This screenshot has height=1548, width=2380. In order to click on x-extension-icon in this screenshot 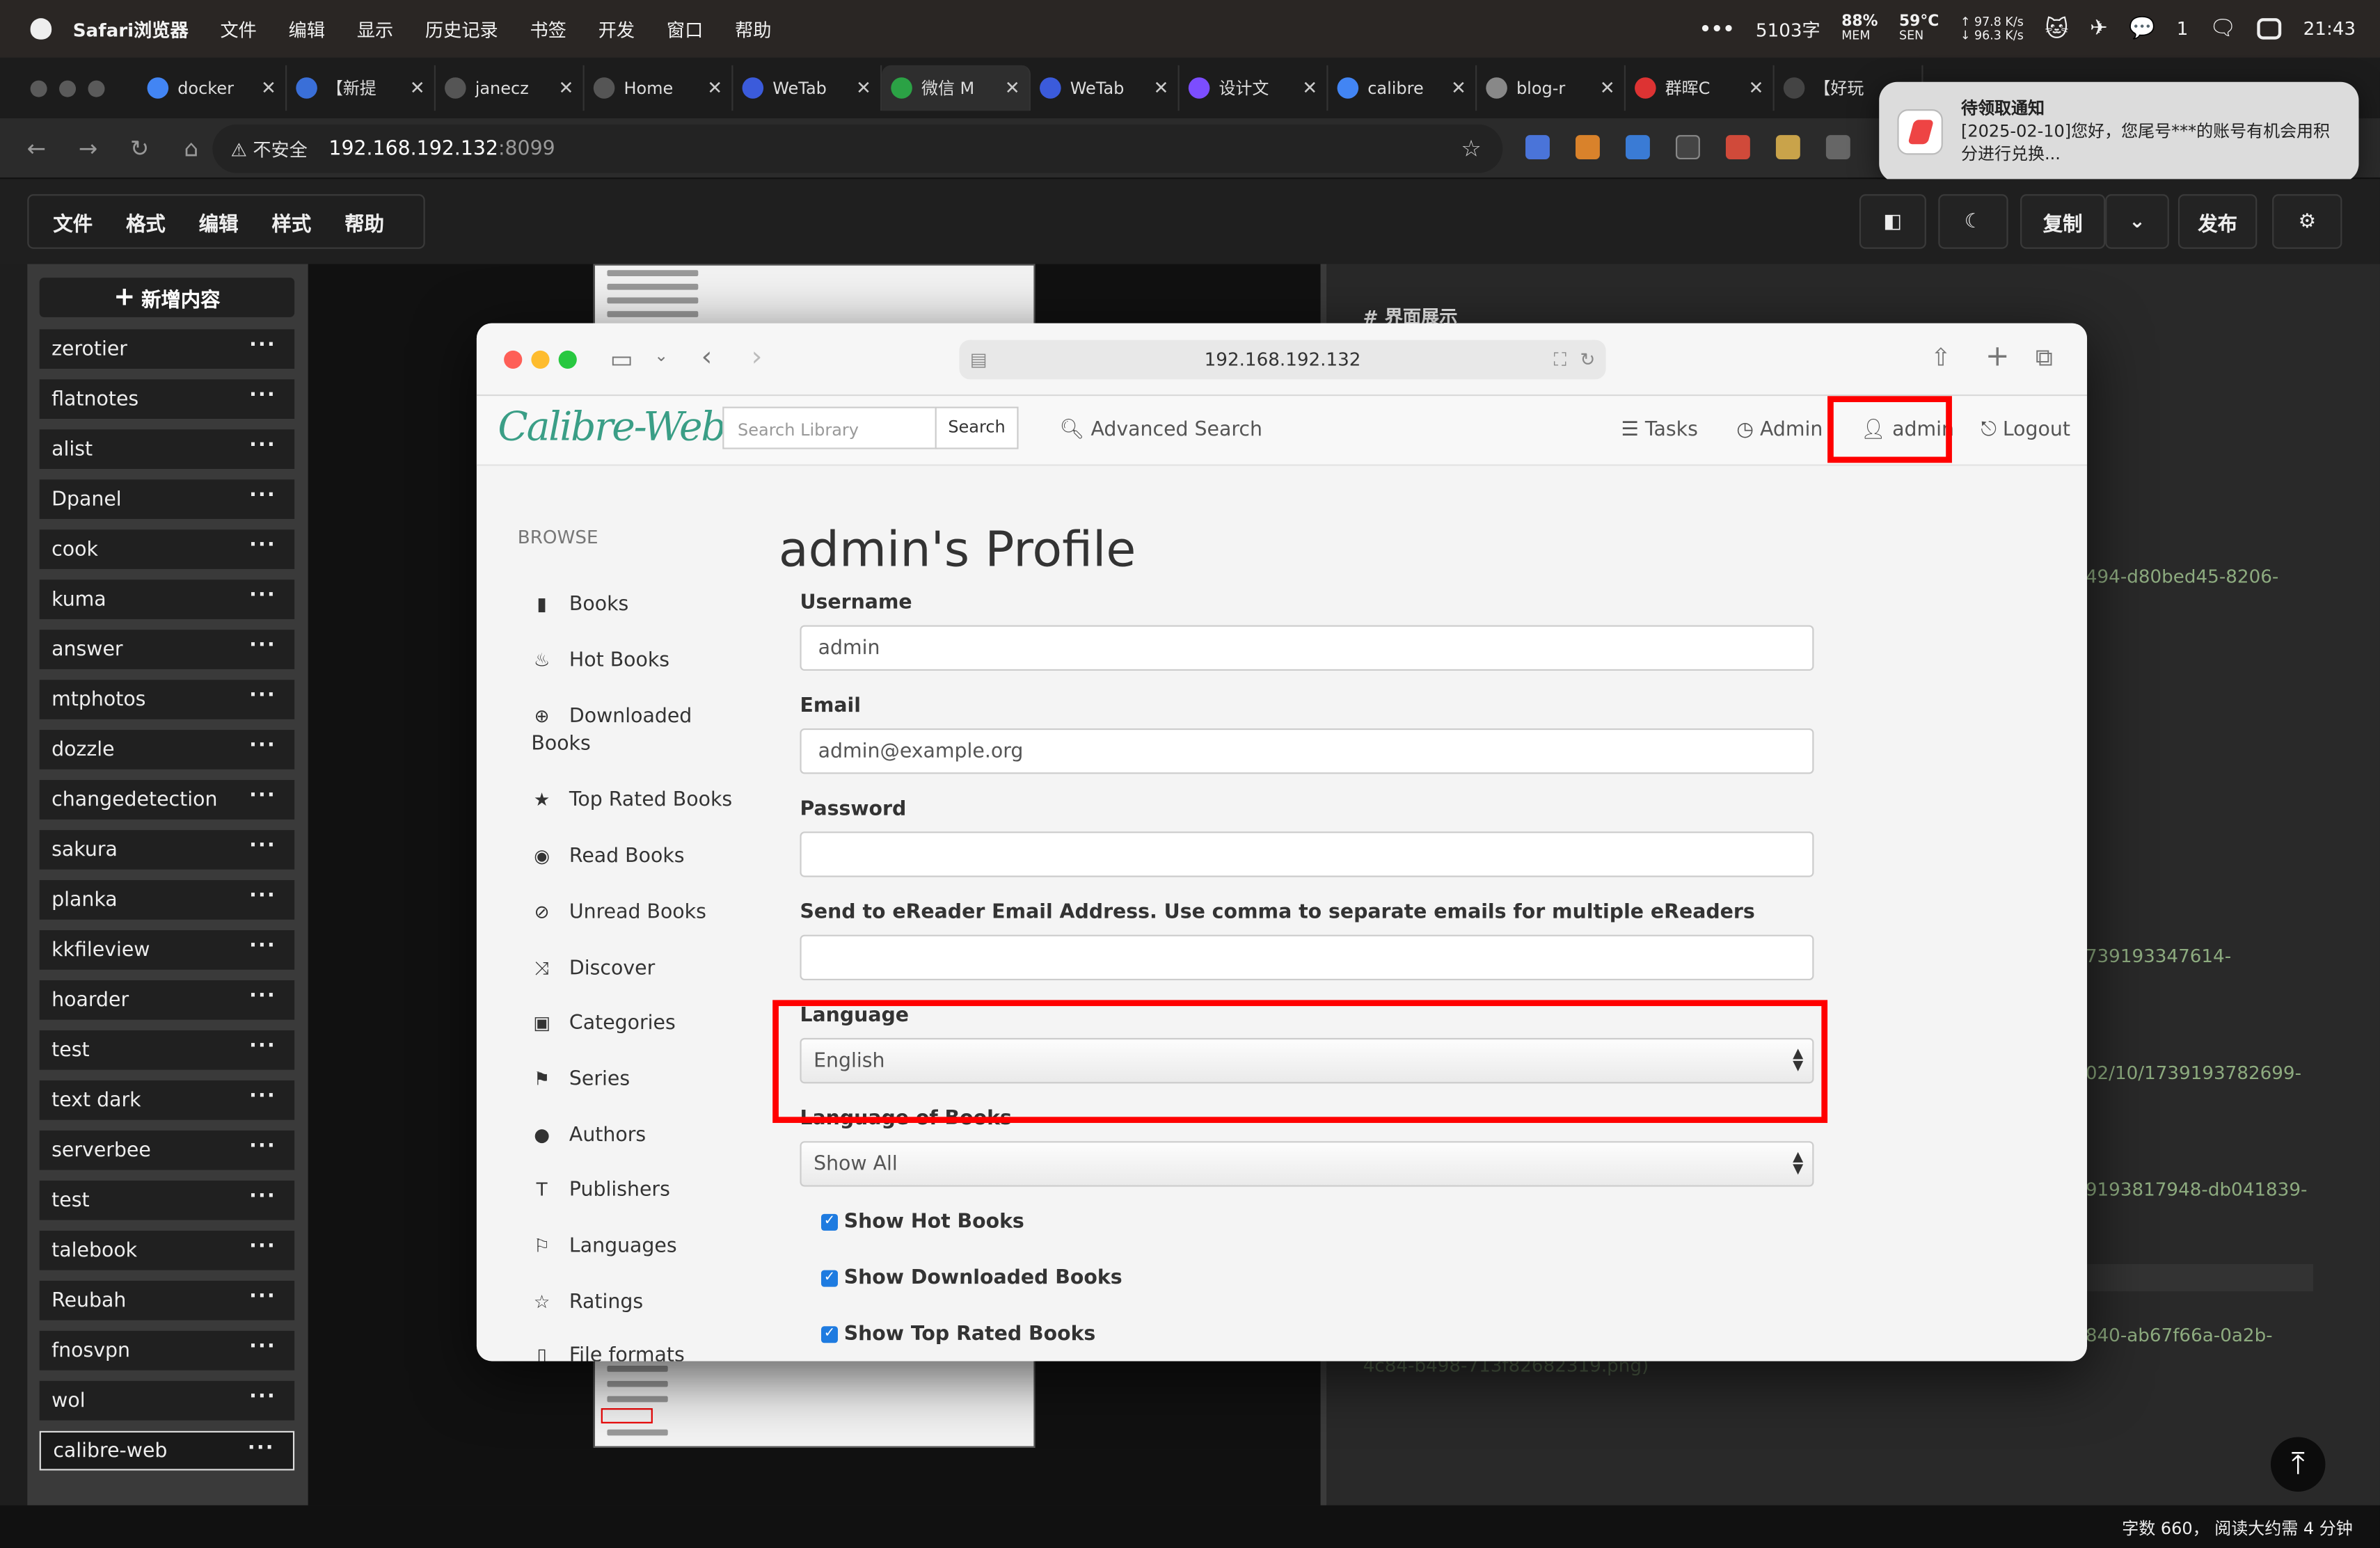, I will do `click(1837, 147)`.